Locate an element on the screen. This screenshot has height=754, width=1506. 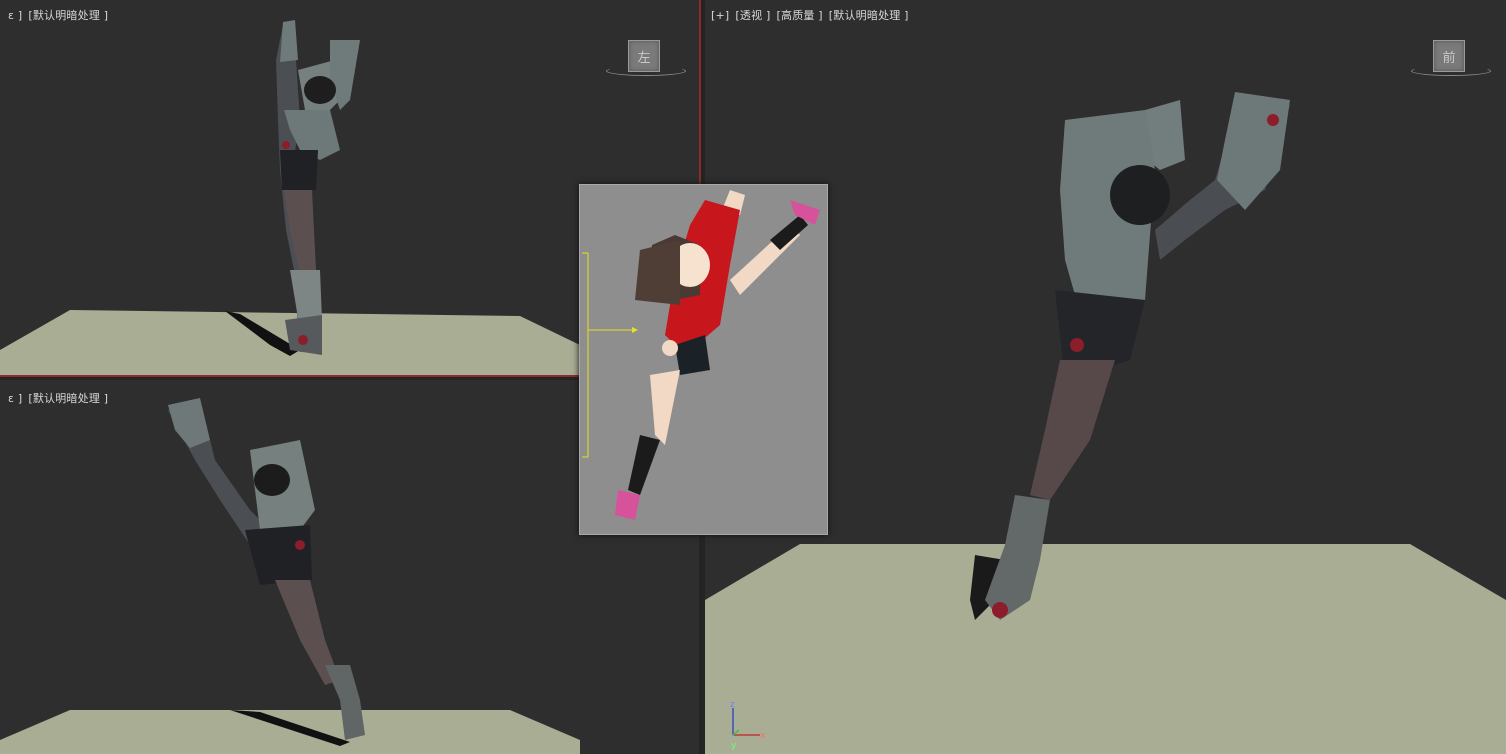
active-viewport-border is located at coordinates (290, 376).